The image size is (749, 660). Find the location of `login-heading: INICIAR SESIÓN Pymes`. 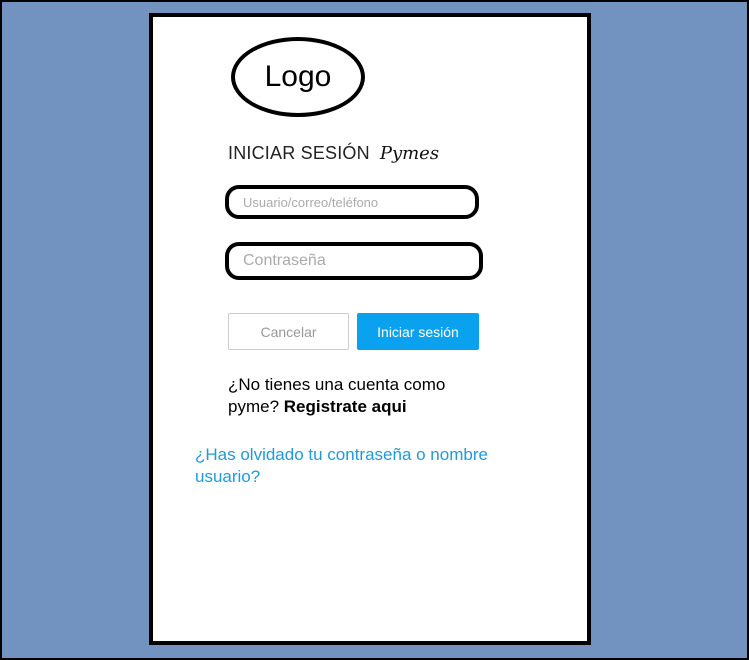

login-heading: INICIAR SESIÓN Pymes is located at coordinates (333, 153).